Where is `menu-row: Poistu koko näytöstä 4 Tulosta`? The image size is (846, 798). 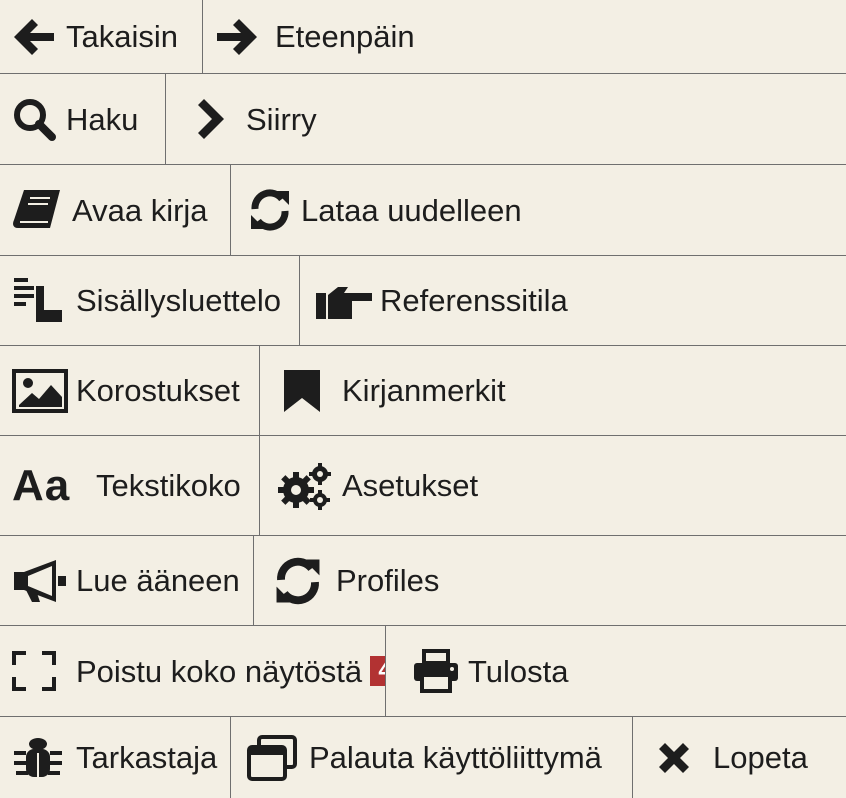
menu-row: Poistu koko näytöstä 4 Tulosta is located at coordinates (423, 671).